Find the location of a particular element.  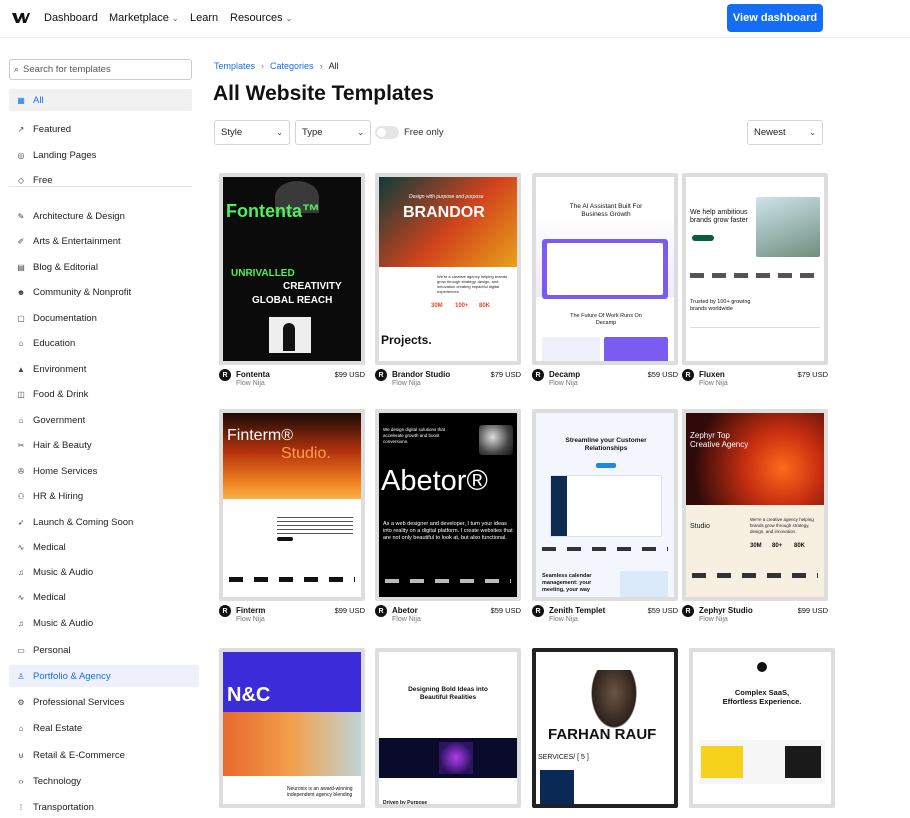

template-name: Brandor Studio is located at coordinates (421, 374).